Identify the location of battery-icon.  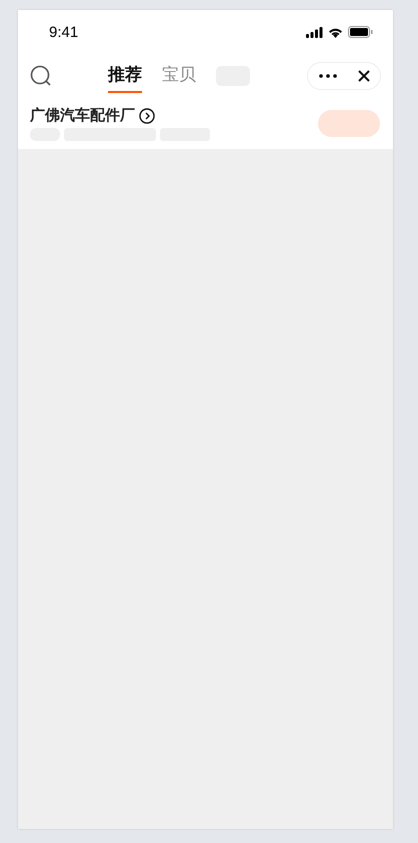
(360, 32).